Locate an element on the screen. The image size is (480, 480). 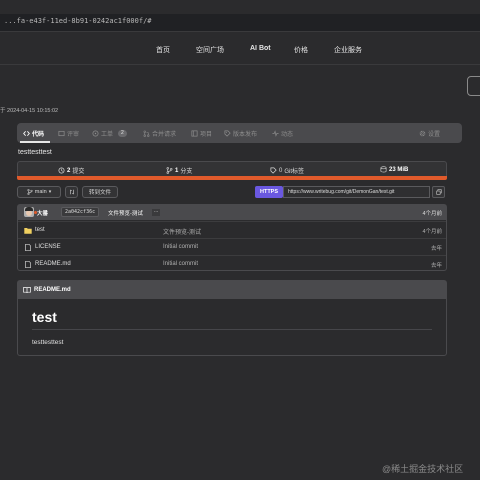
review-icon is located at coordinates (61, 133).